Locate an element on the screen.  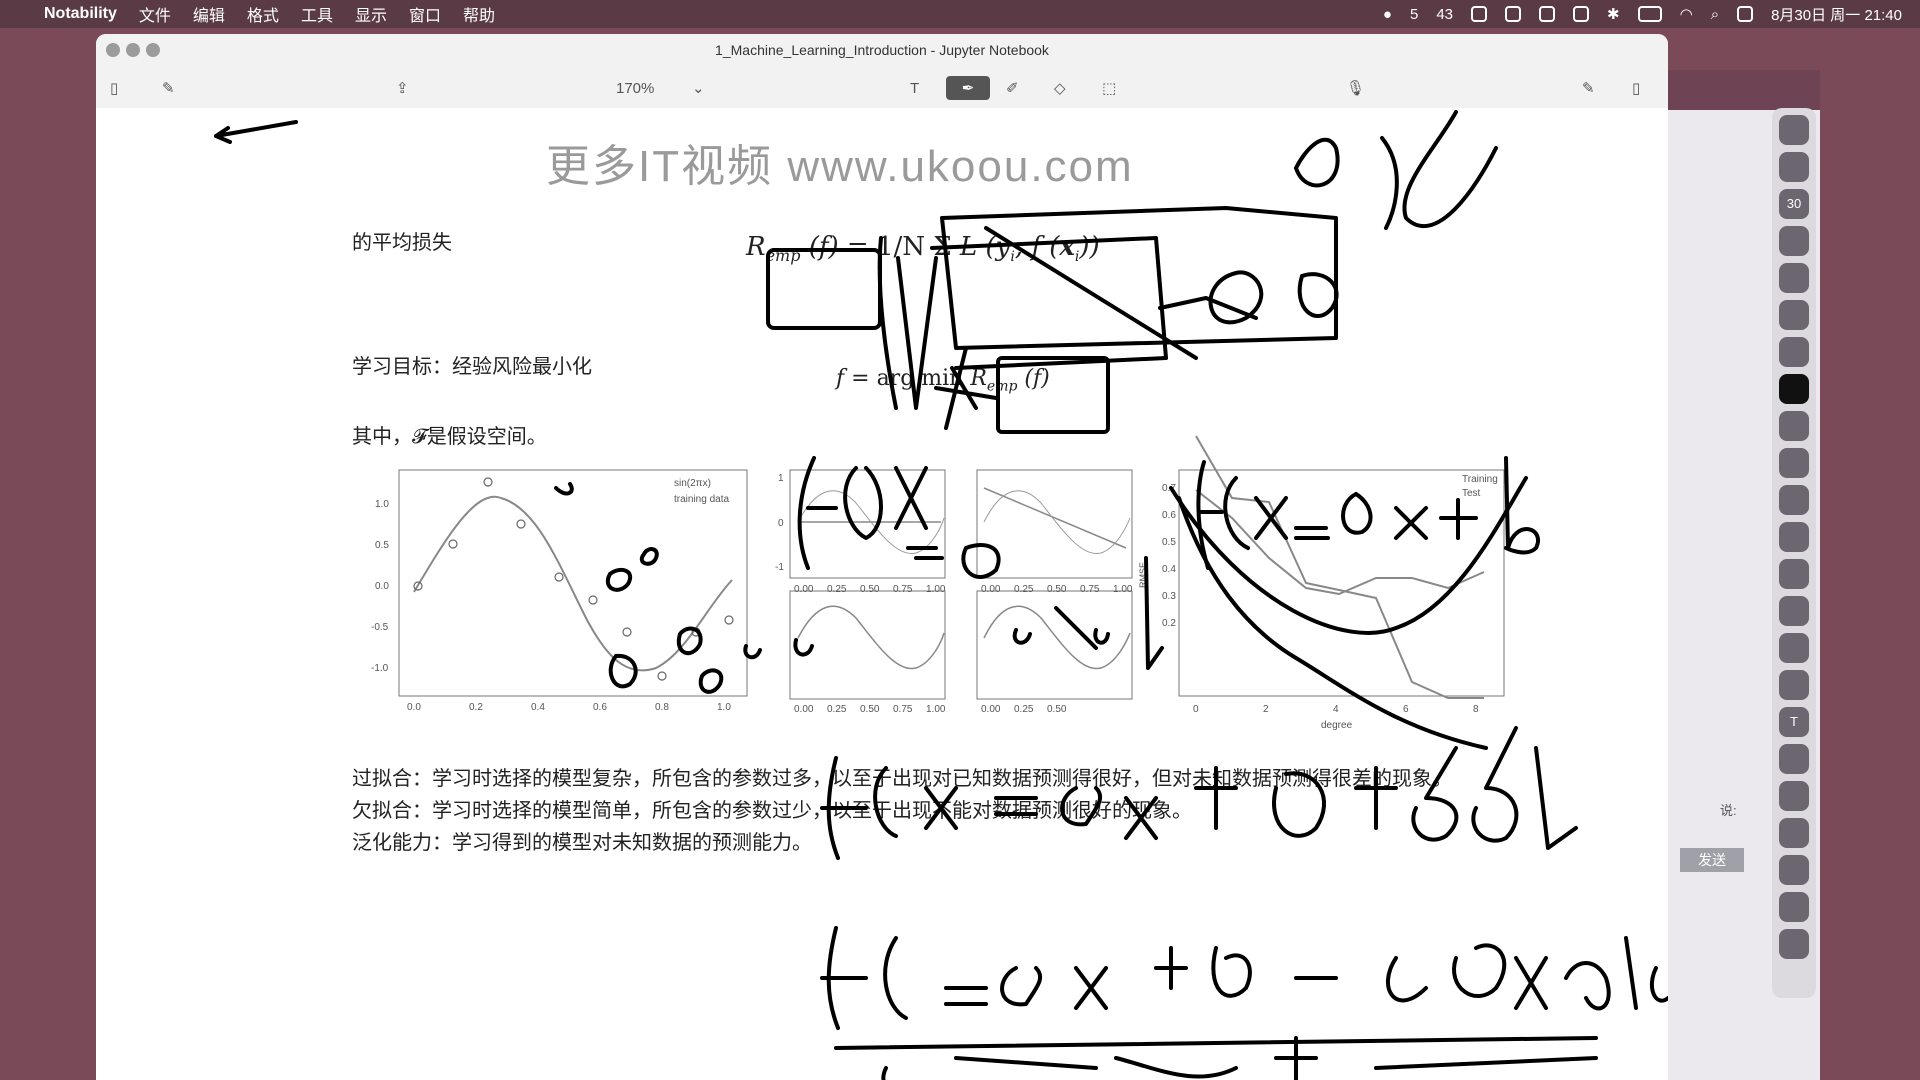
text-tool: T is located at coordinates (914, 88).